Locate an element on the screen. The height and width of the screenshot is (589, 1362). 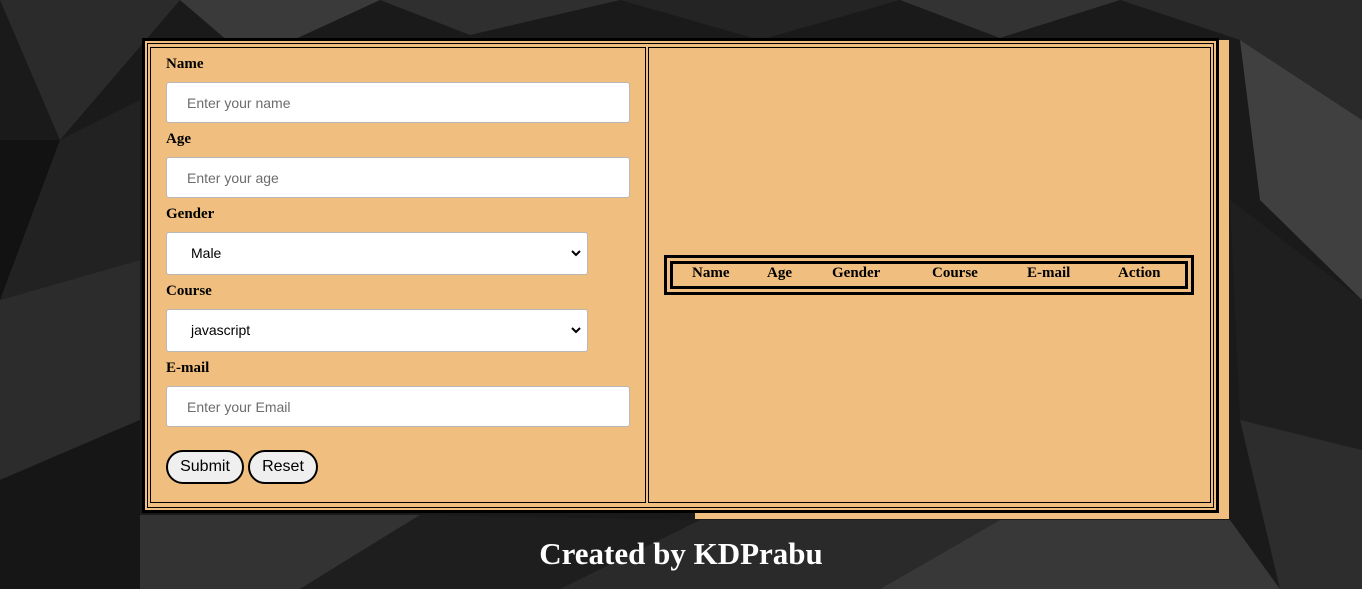
table-header-course: Course is located at coordinates (955, 273).